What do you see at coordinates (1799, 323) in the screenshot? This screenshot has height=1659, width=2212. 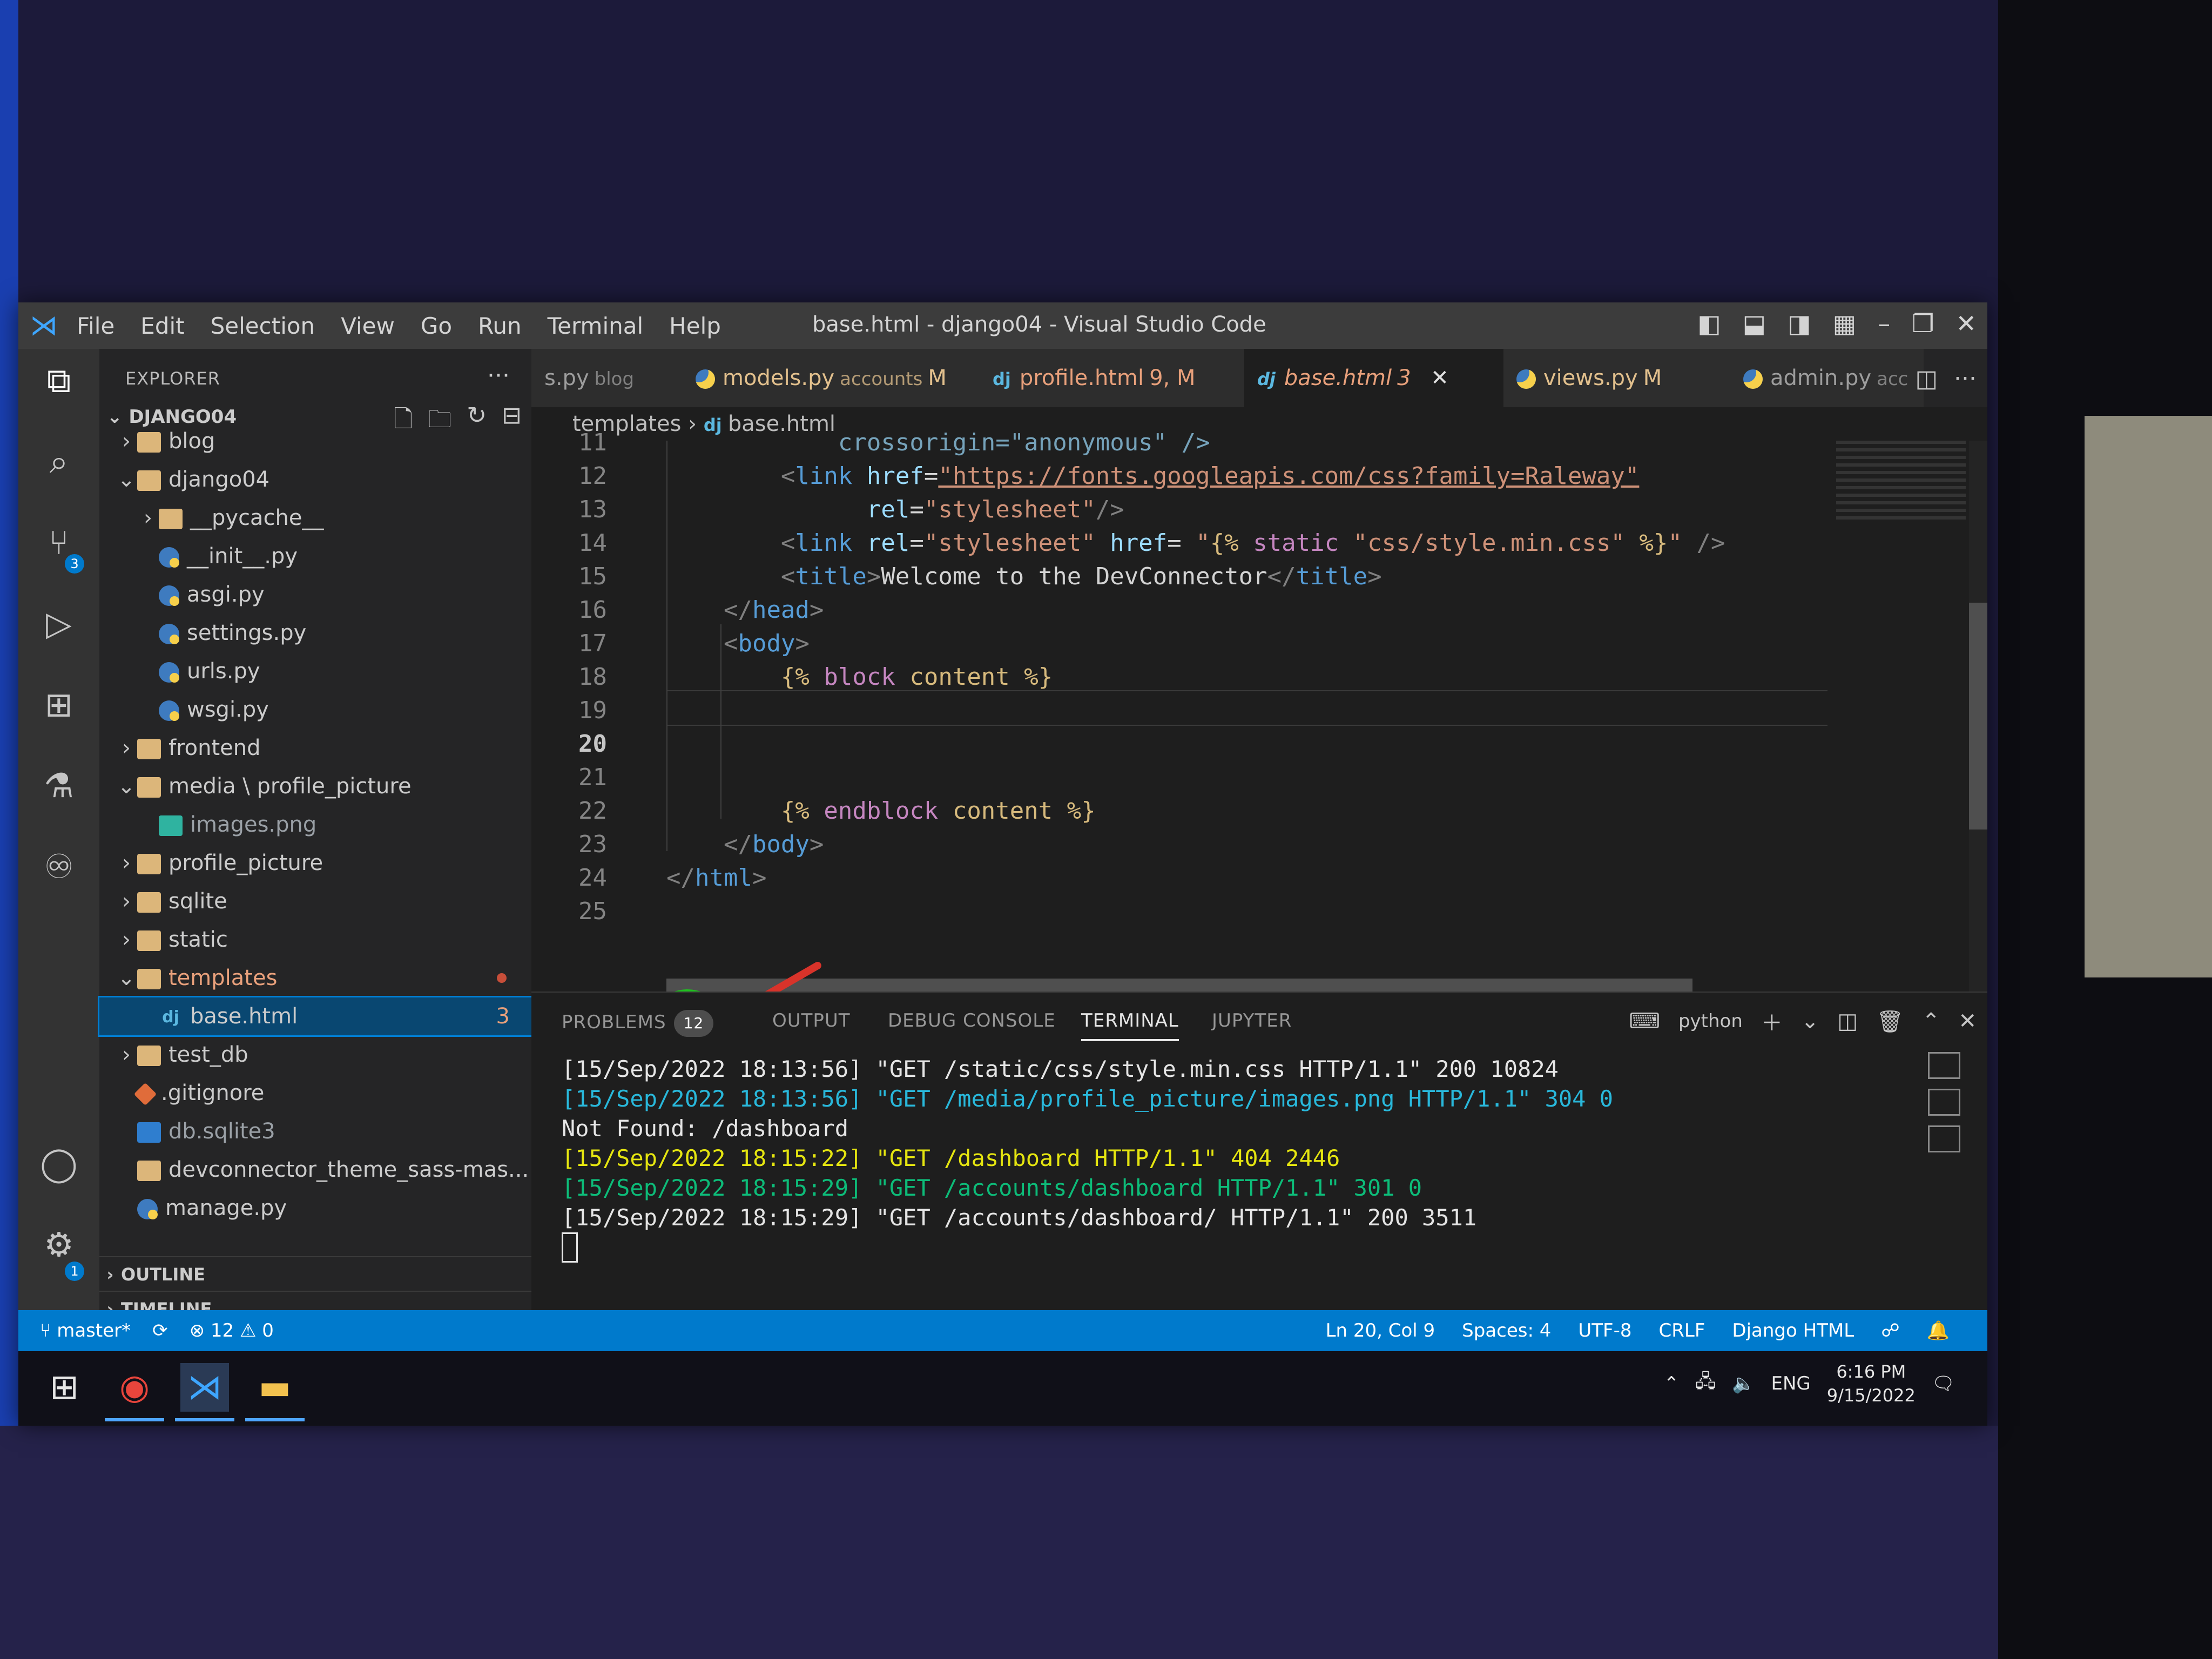 I see `toggle-secondary-sidebar-icon: ◨` at bounding box center [1799, 323].